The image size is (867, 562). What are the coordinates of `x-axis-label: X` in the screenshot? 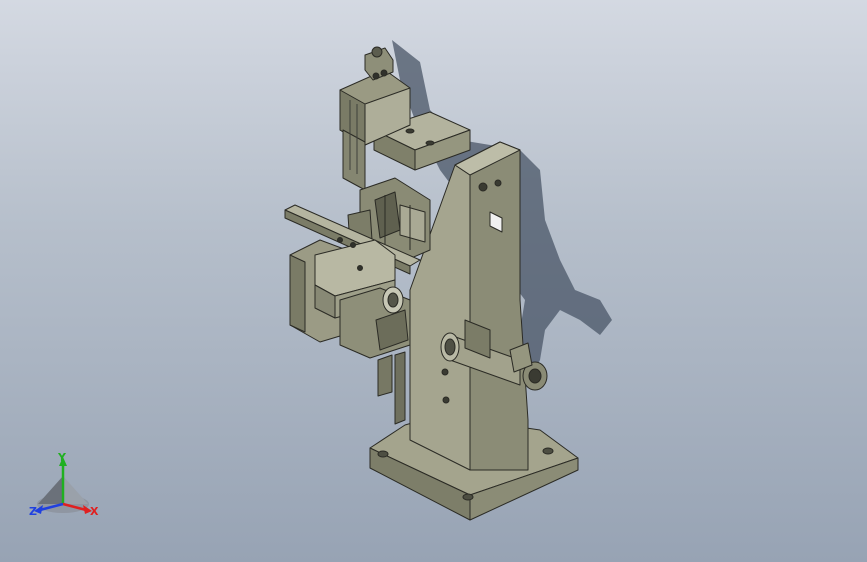 It's located at (94, 511).